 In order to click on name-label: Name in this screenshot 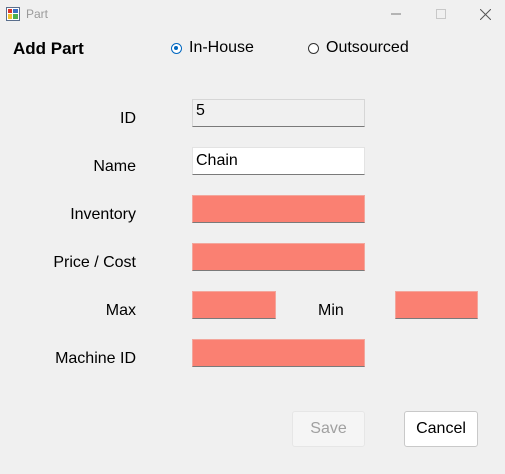, I will do `click(114, 166)`.